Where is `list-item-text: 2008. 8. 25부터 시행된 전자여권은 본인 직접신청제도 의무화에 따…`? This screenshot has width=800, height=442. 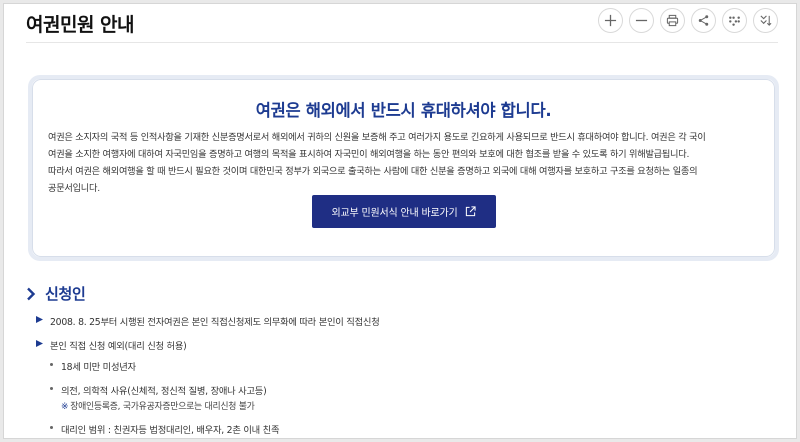 list-item-text: 2008. 8. 25부터 시행된 전자여권은 본인 직접신청제도 의무화에 따… is located at coordinates (215, 322).